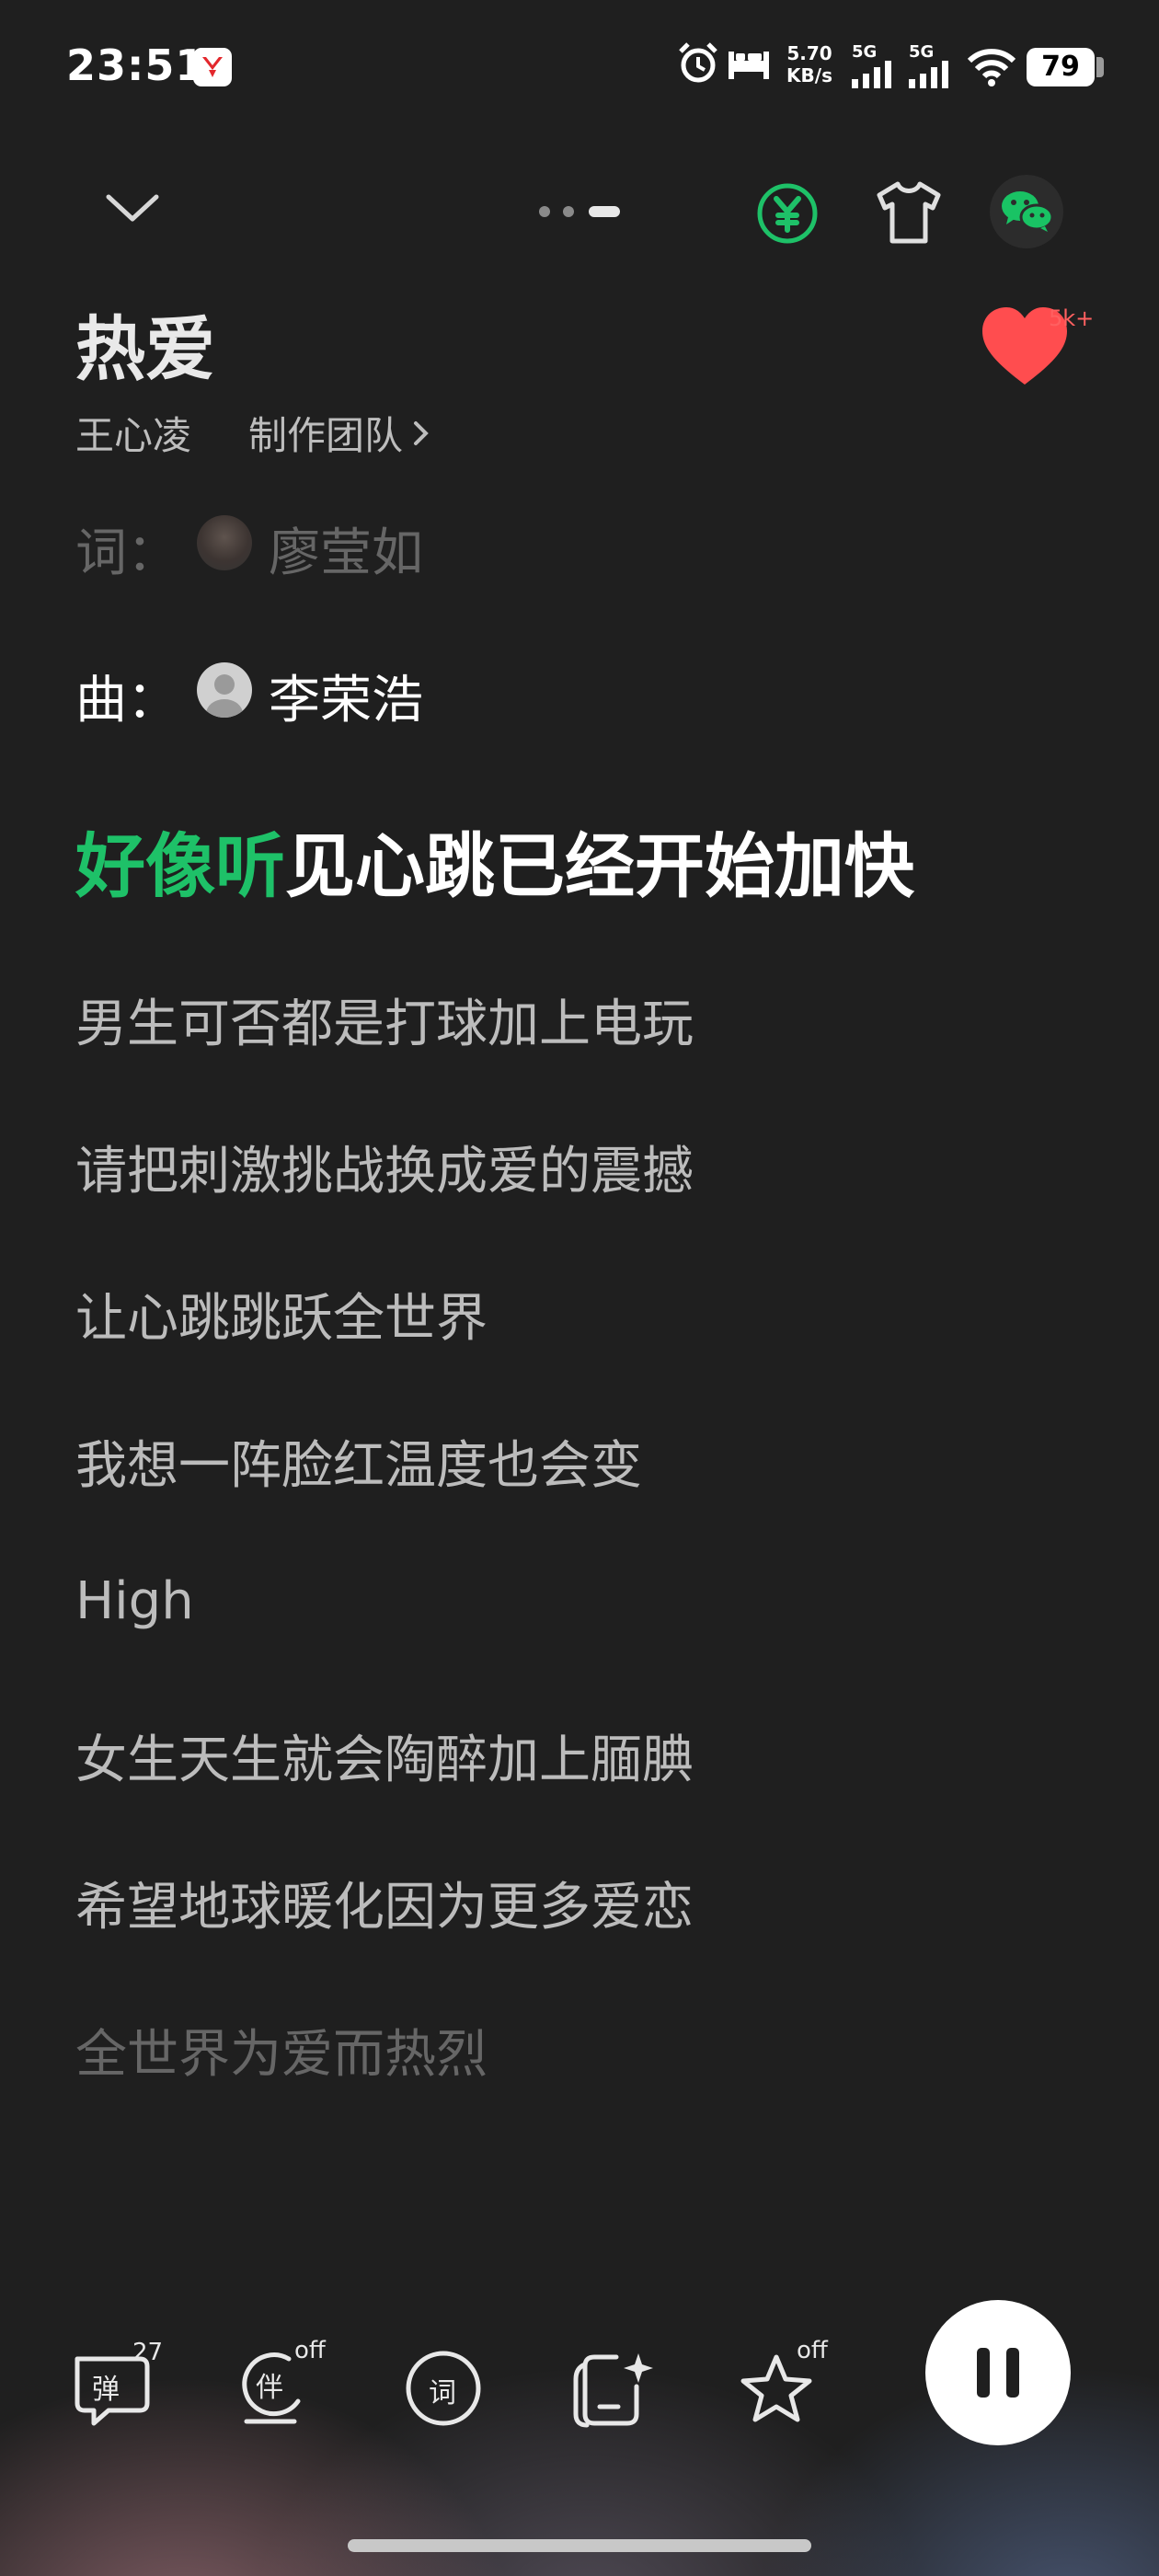 Image resolution: width=1159 pixels, height=2576 pixels. Describe the element at coordinates (224, 542) in the screenshot. I see `lyricist-avatar` at that location.